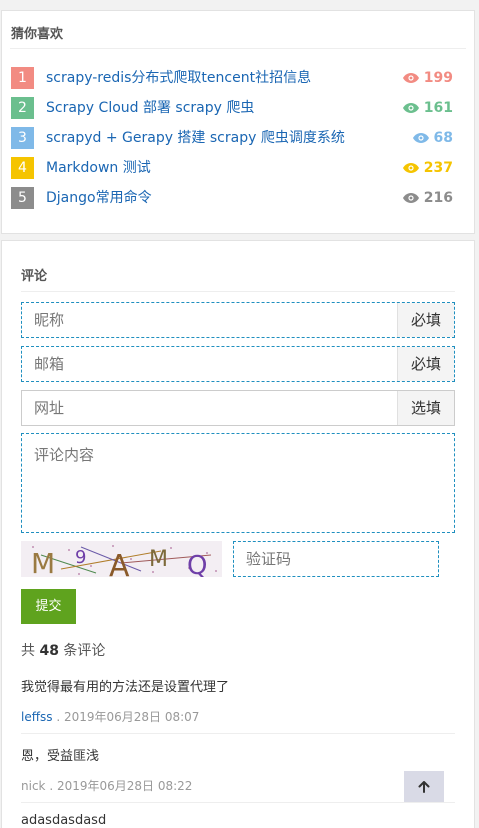  I want to click on view-count: 216, so click(427, 198).